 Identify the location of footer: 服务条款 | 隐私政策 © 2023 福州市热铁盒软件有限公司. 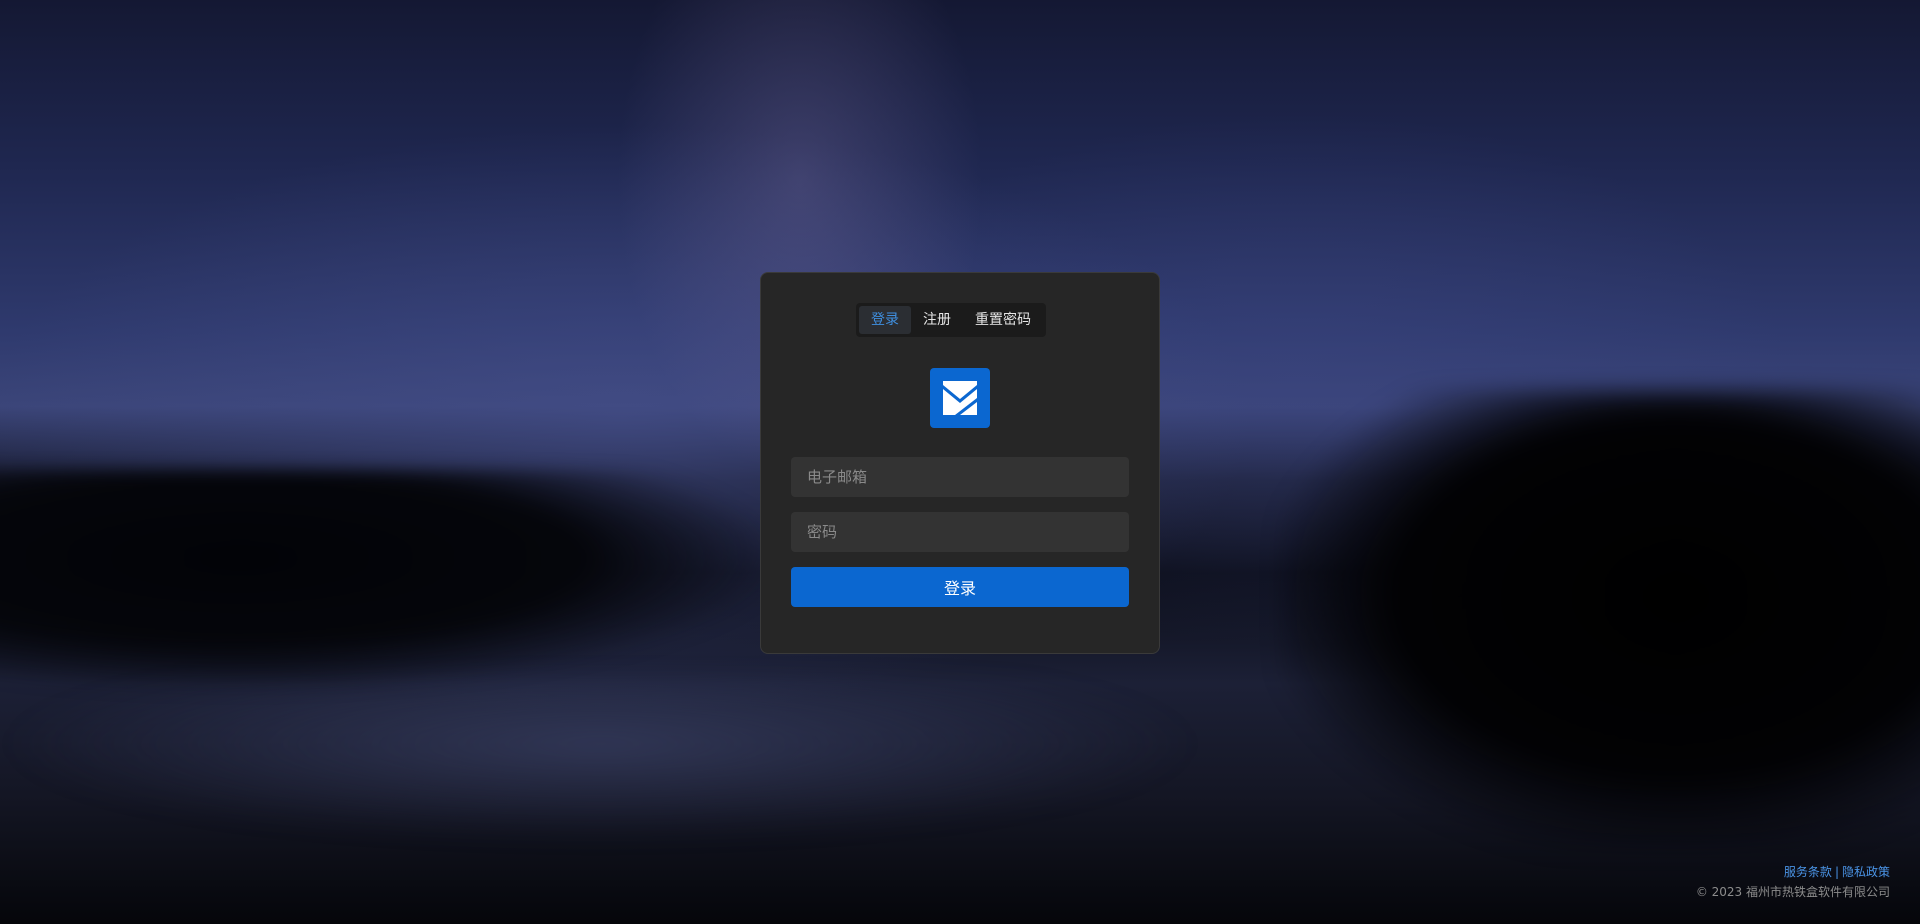
(1793, 882).